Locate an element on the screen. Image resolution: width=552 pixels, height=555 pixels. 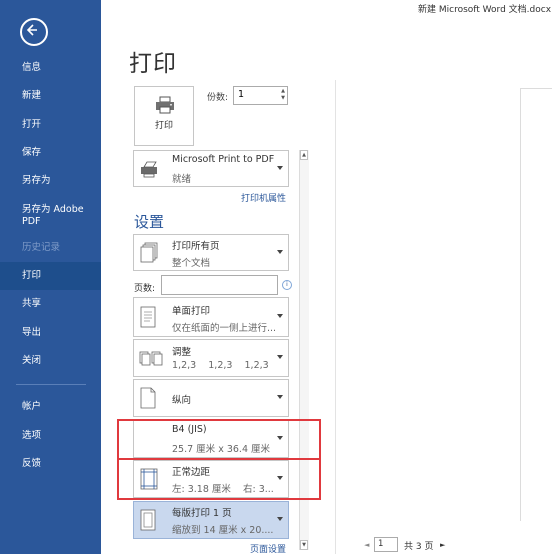
document-title: 新建 Microsoft Word 文档.docx is located at coordinates (485, 10).